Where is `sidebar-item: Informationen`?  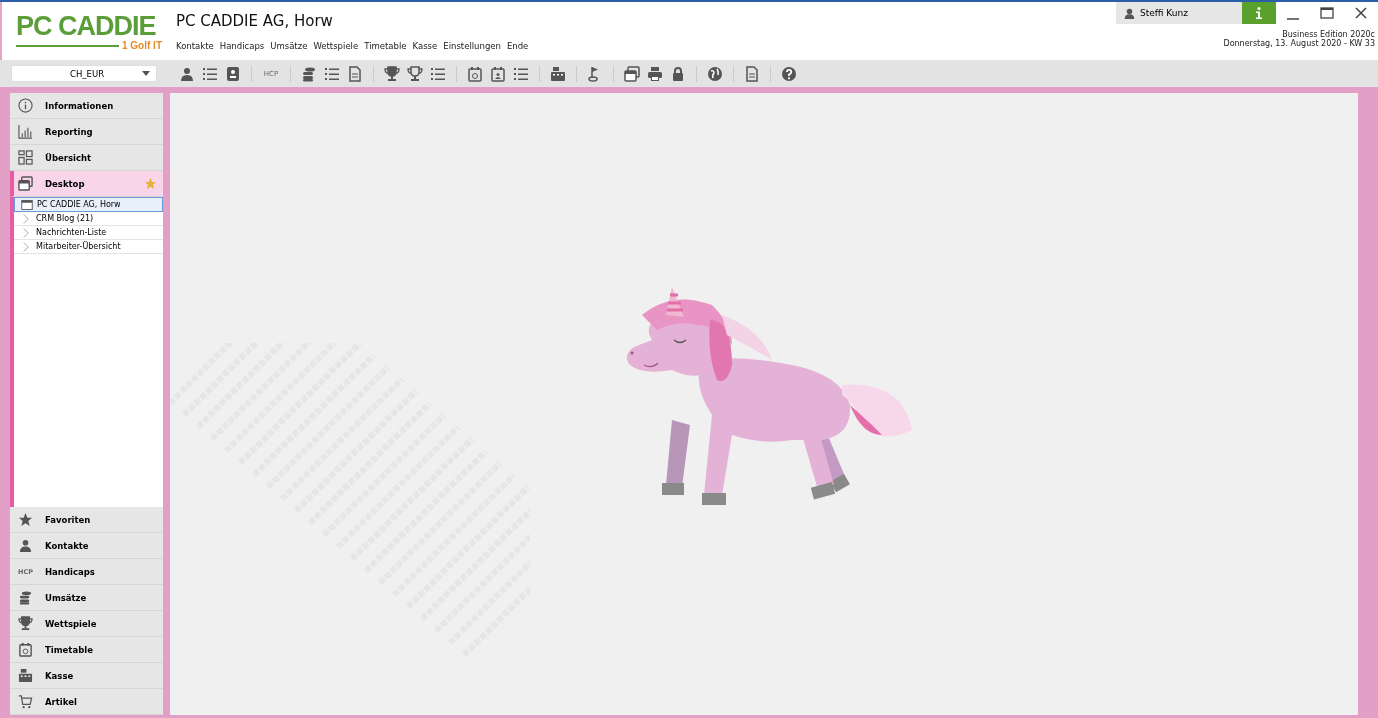 sidebar-item: Informationen is located at coordinates (86, 106).